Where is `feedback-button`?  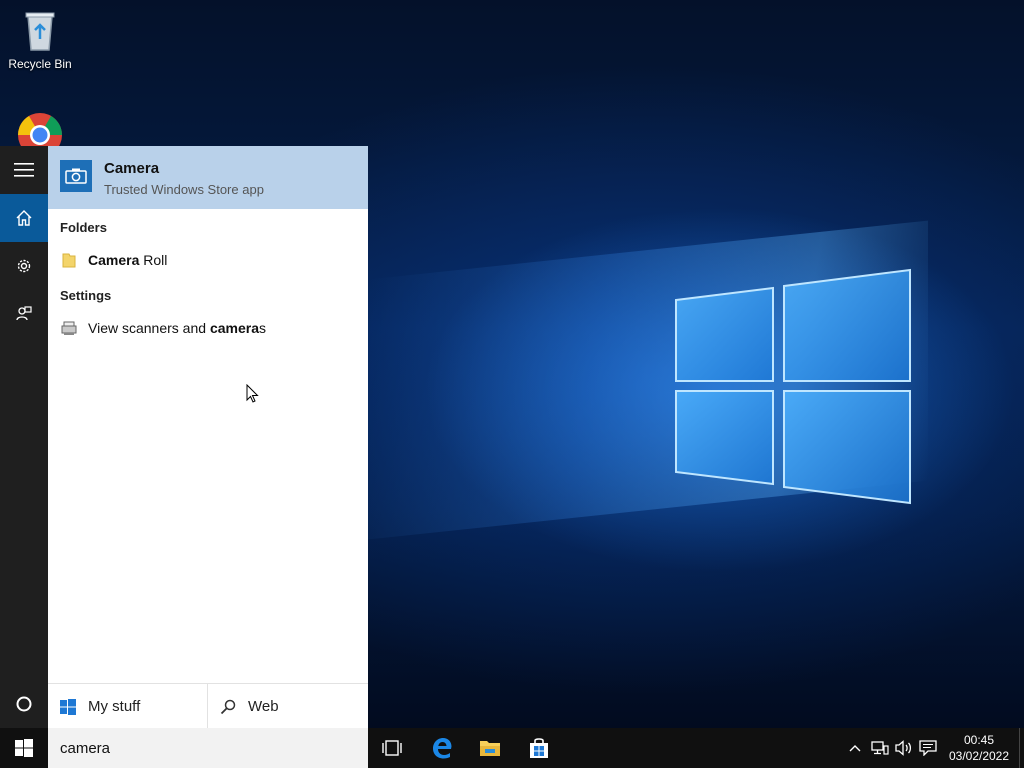 feedback-button is located at coordinates (24, 314).